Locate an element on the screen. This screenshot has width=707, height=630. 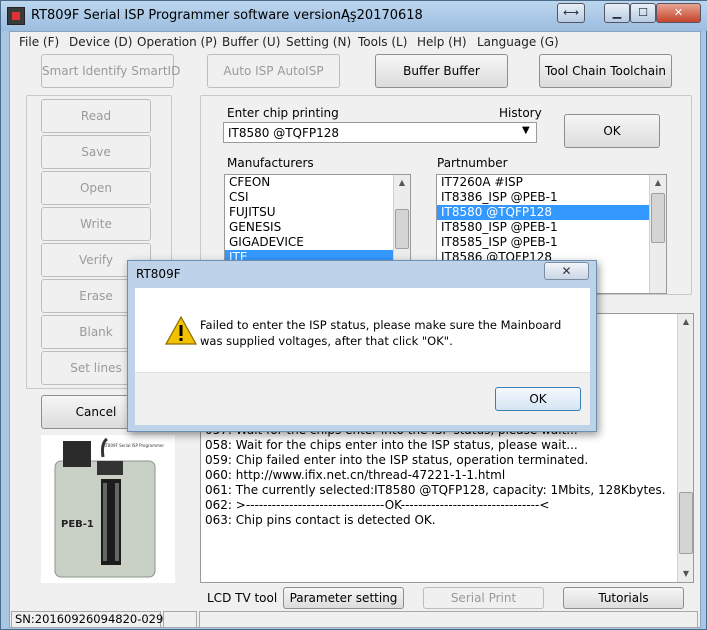
status-bar: SN:20160926094820-029065 is located at coordinates (355, 619).